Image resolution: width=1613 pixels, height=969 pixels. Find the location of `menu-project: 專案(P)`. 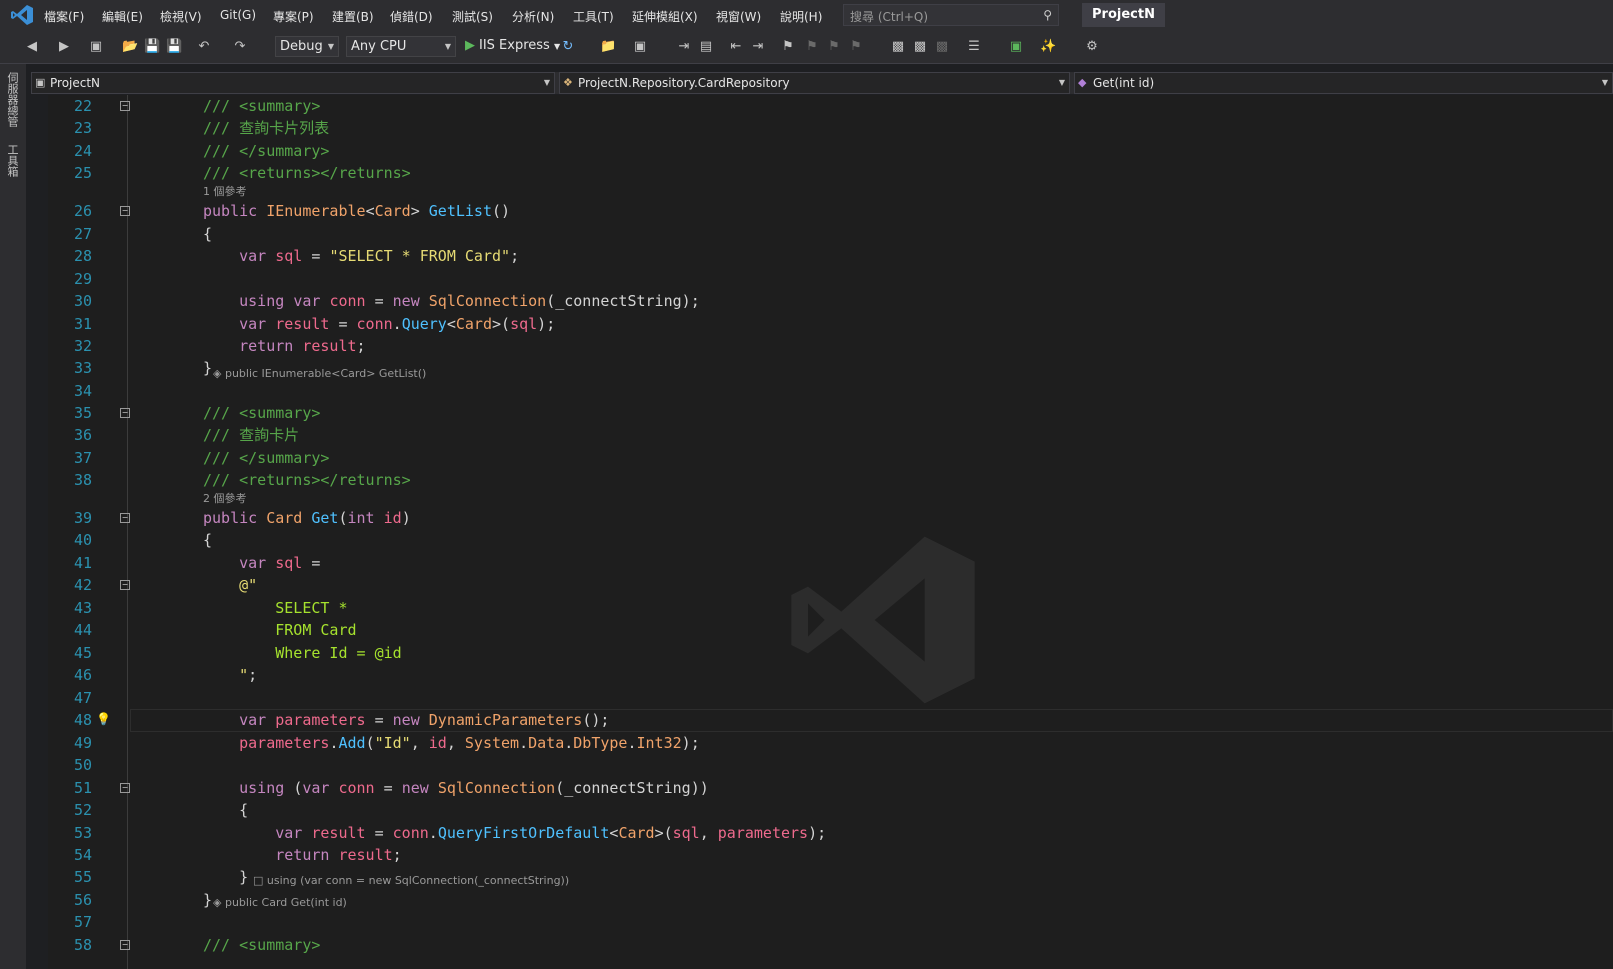

menu-project: 專案(P) is located at coordinates (293, 16).